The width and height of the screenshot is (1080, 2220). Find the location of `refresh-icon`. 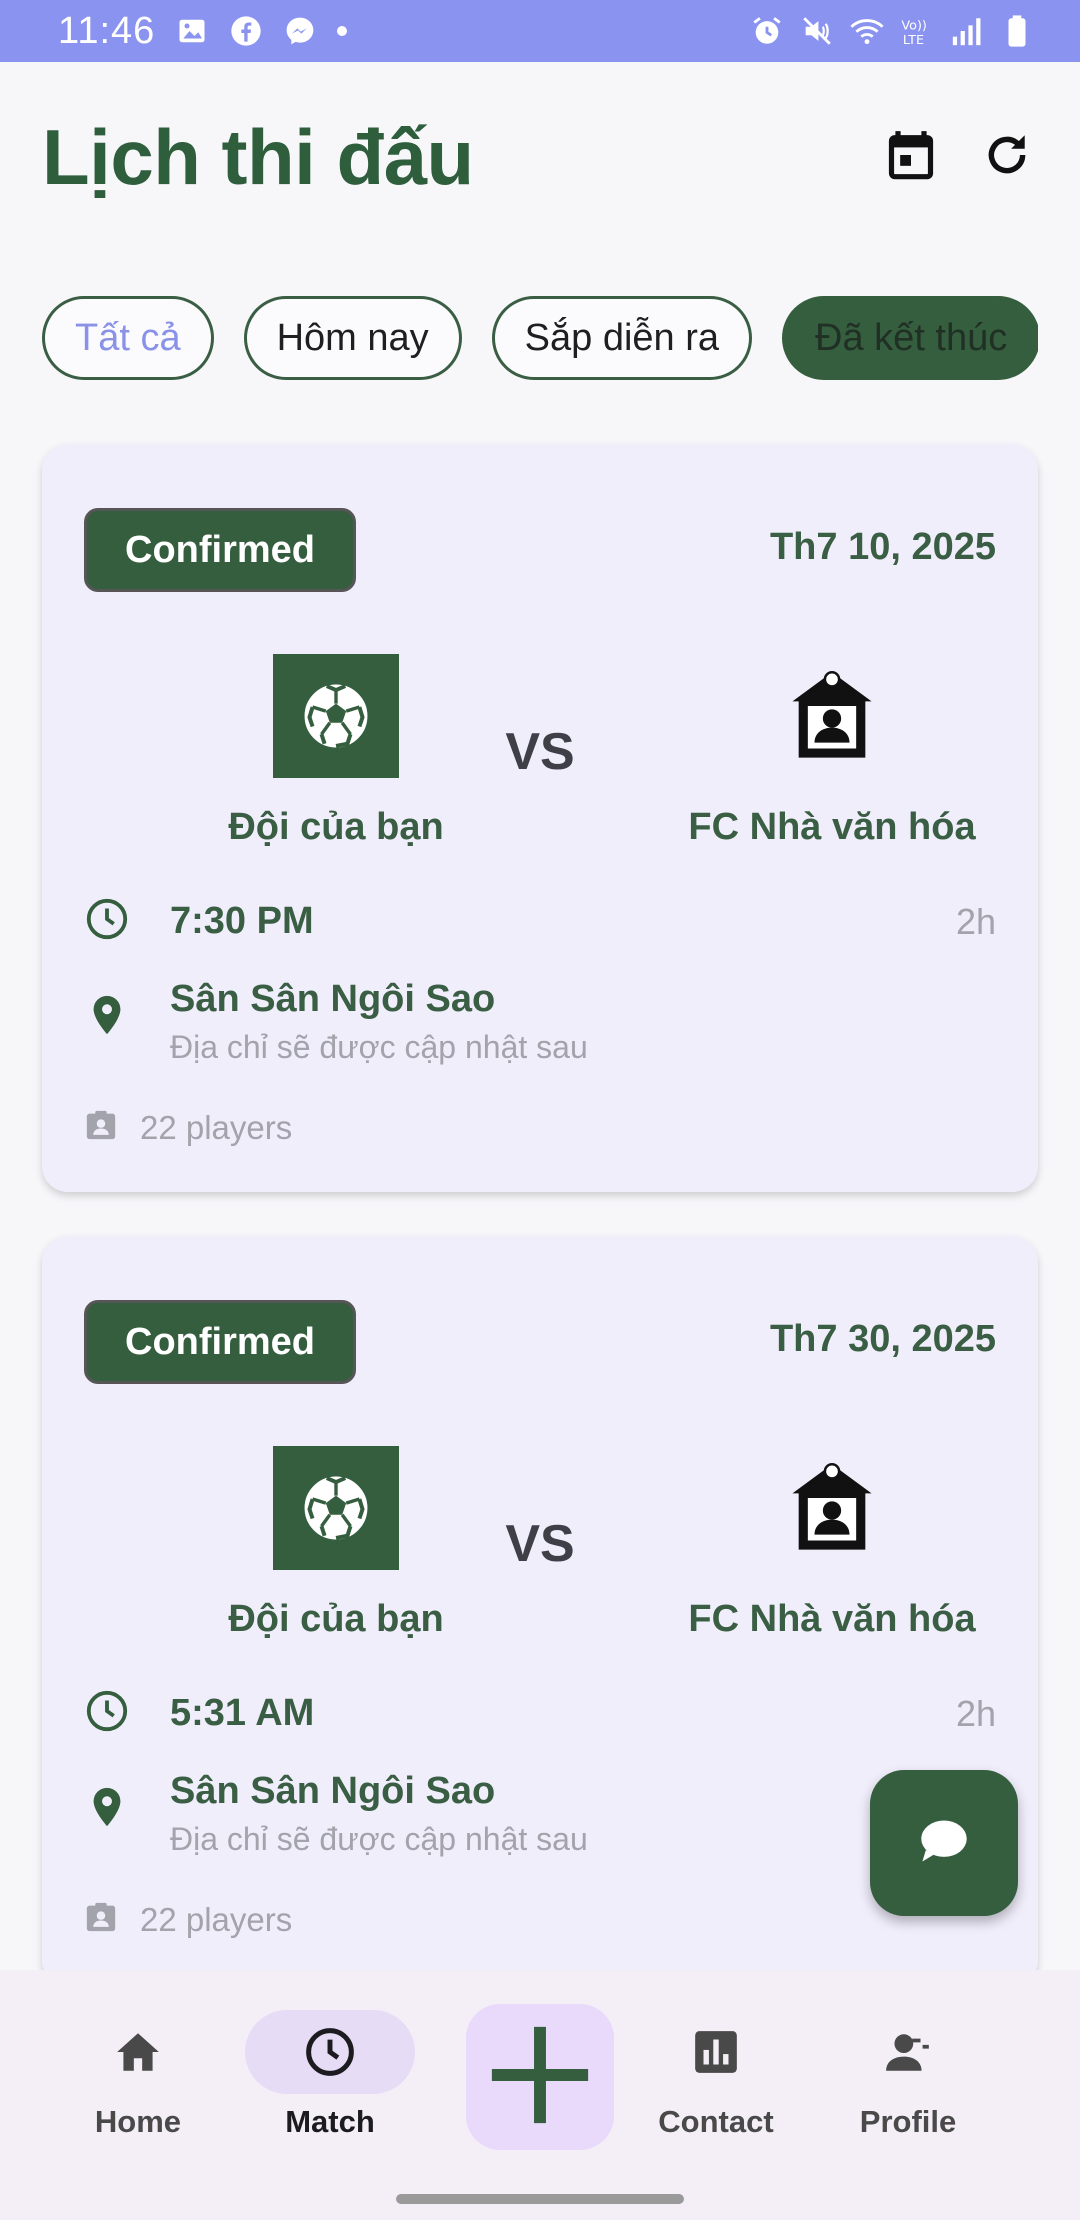

refresh-icon is located at coordinates (1007, 155).